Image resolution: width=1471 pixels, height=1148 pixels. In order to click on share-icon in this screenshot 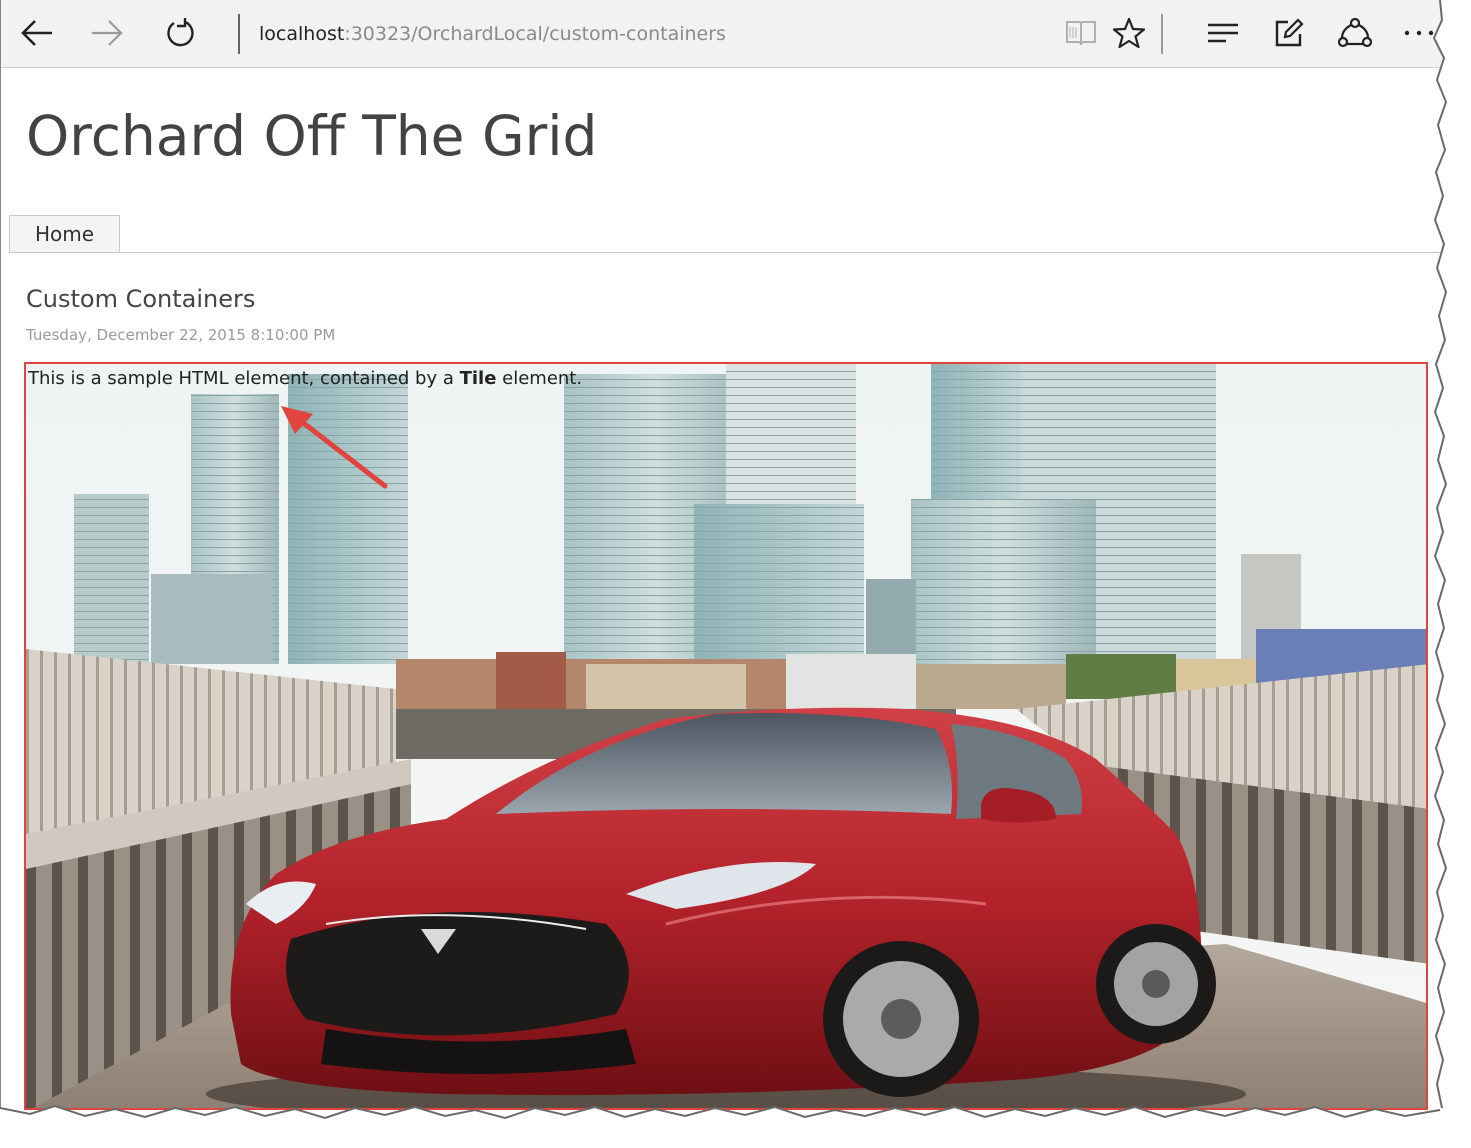, I will do `click(1355, 33)`.